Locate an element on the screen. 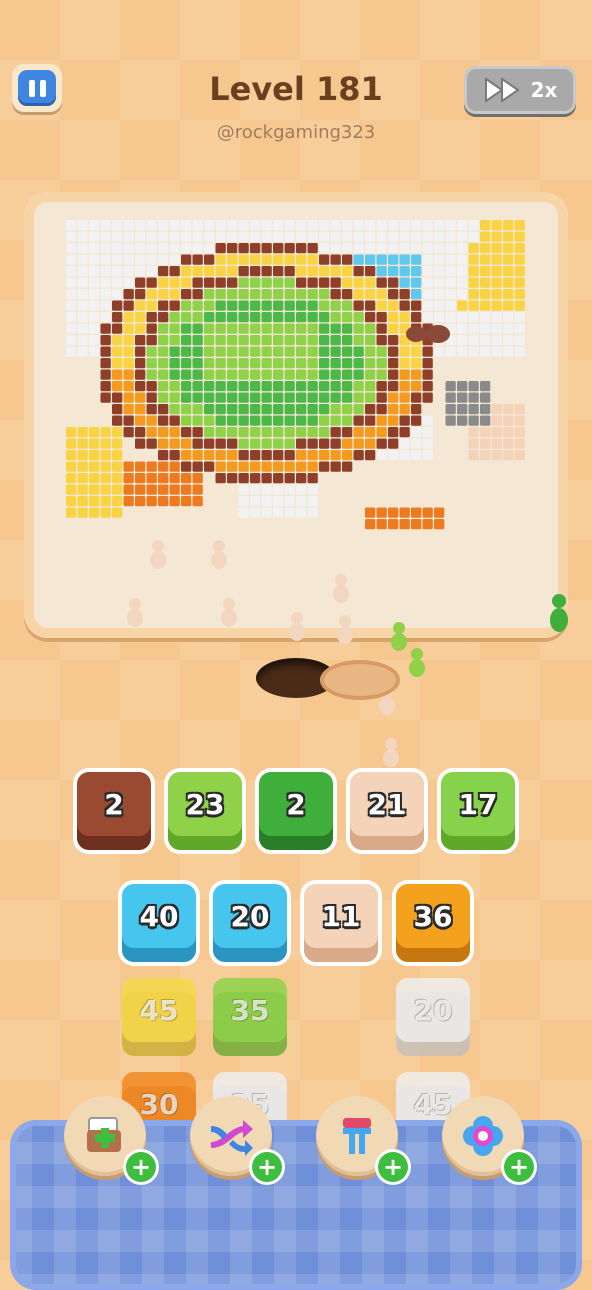 The height and width of the screenshot is (1290, 592). tile-count: 36 is located at coordinates (433, 916).